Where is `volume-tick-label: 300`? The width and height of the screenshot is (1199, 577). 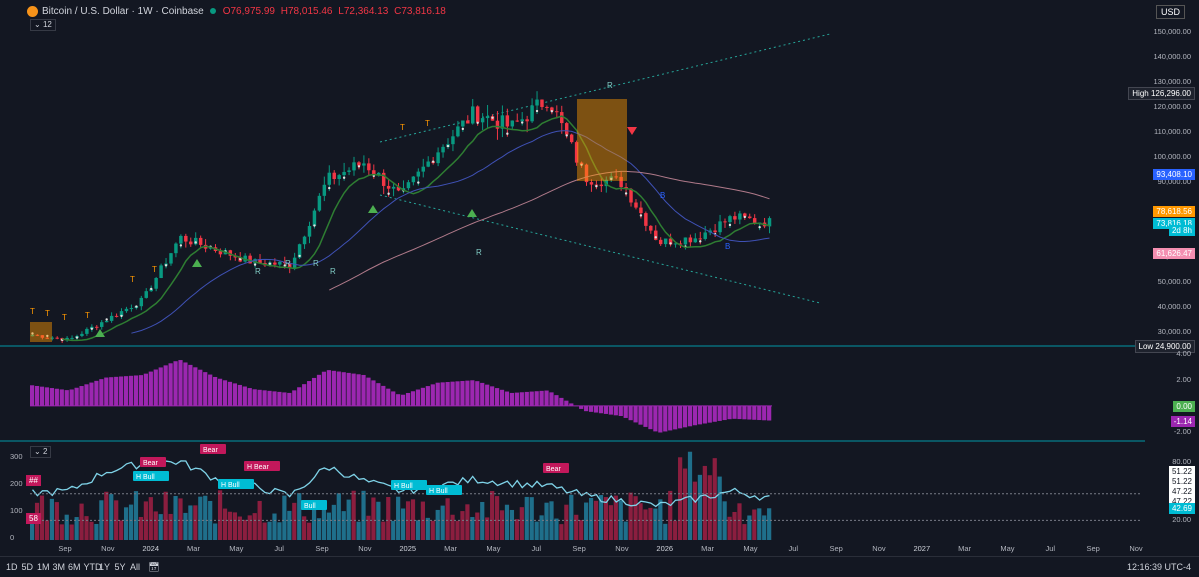
volume-tick-label: 300 is located at coordinates (16, 456).